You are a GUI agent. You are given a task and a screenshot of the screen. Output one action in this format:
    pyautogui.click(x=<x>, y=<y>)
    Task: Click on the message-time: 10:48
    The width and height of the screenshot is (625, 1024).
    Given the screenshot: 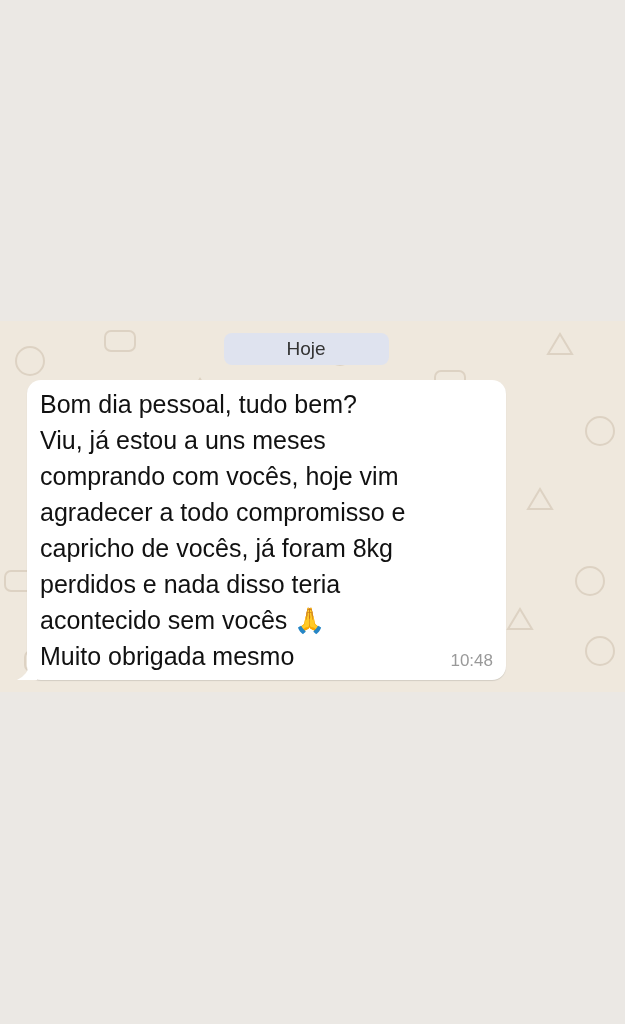 What is the action you would take?
    pyautogui.click(x=471, y=661)
    